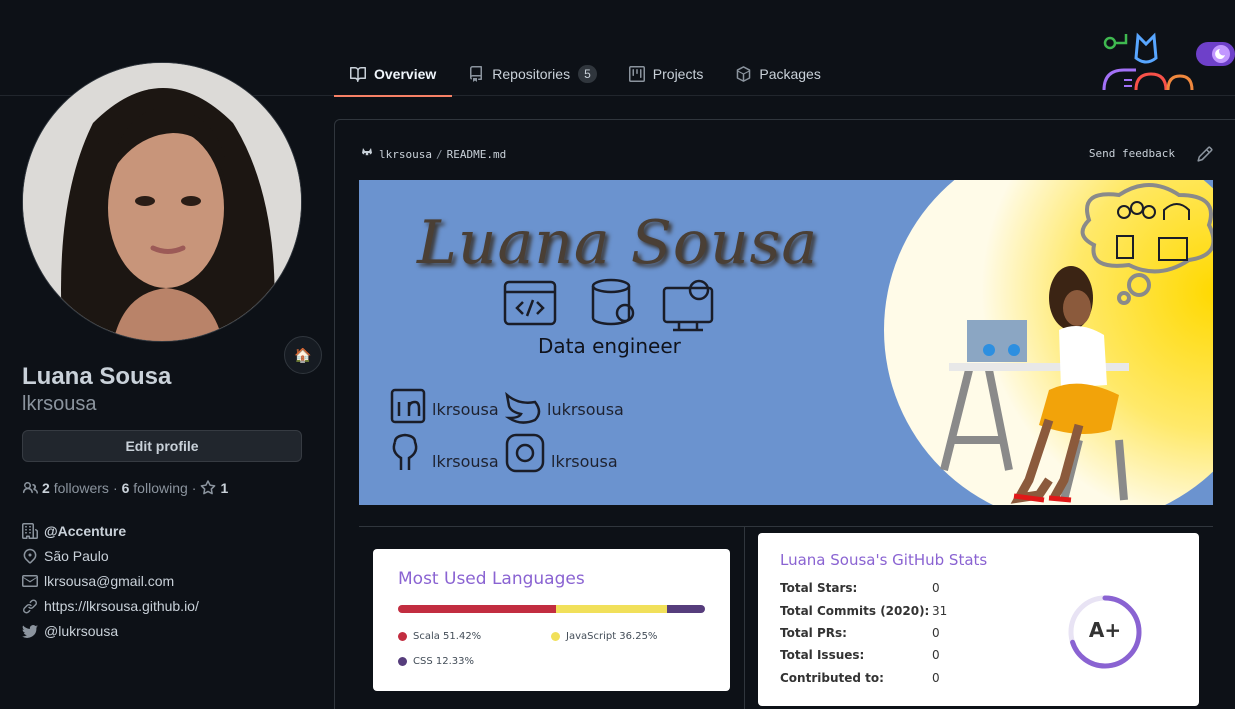 Image resolution: width=1235 pixels, height=709 pixels. Describe the element at coordinates (162, 555) in the screenshot. I see `location-item: São Paulo` at that location.